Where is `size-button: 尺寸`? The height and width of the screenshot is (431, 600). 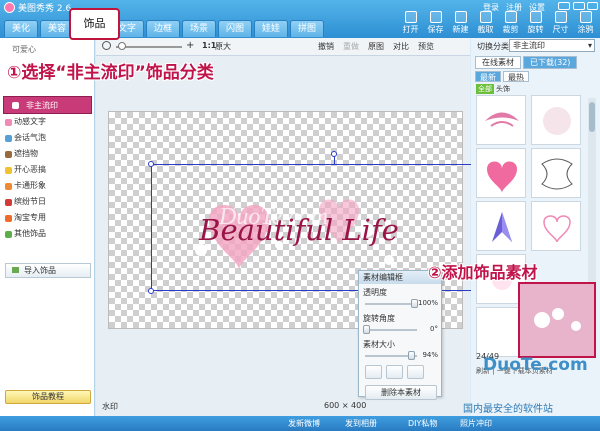
size-button: 尺寸 is located at coordinates (560, 23).